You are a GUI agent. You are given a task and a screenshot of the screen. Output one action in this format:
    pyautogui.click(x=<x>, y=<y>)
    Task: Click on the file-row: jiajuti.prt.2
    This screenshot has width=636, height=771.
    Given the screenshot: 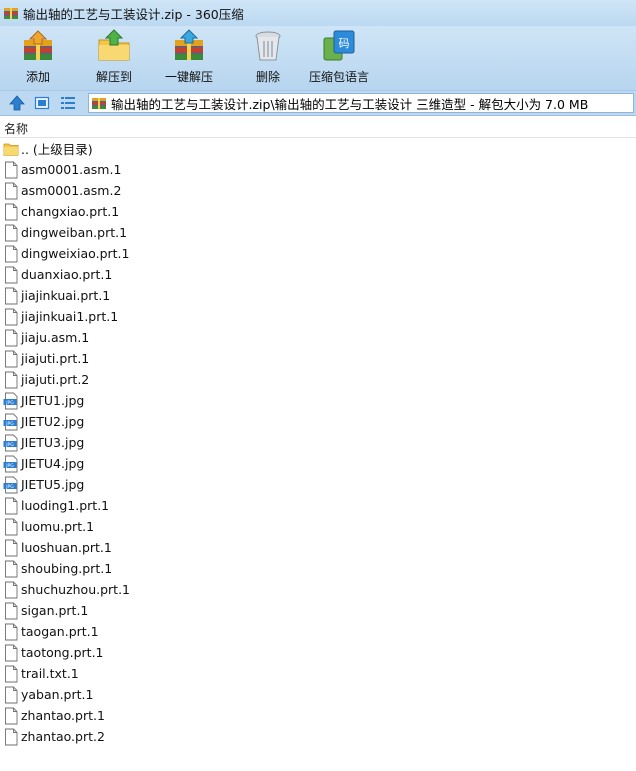 What is the action you would take?
    pyautogui.click(x=318, y=379)
    